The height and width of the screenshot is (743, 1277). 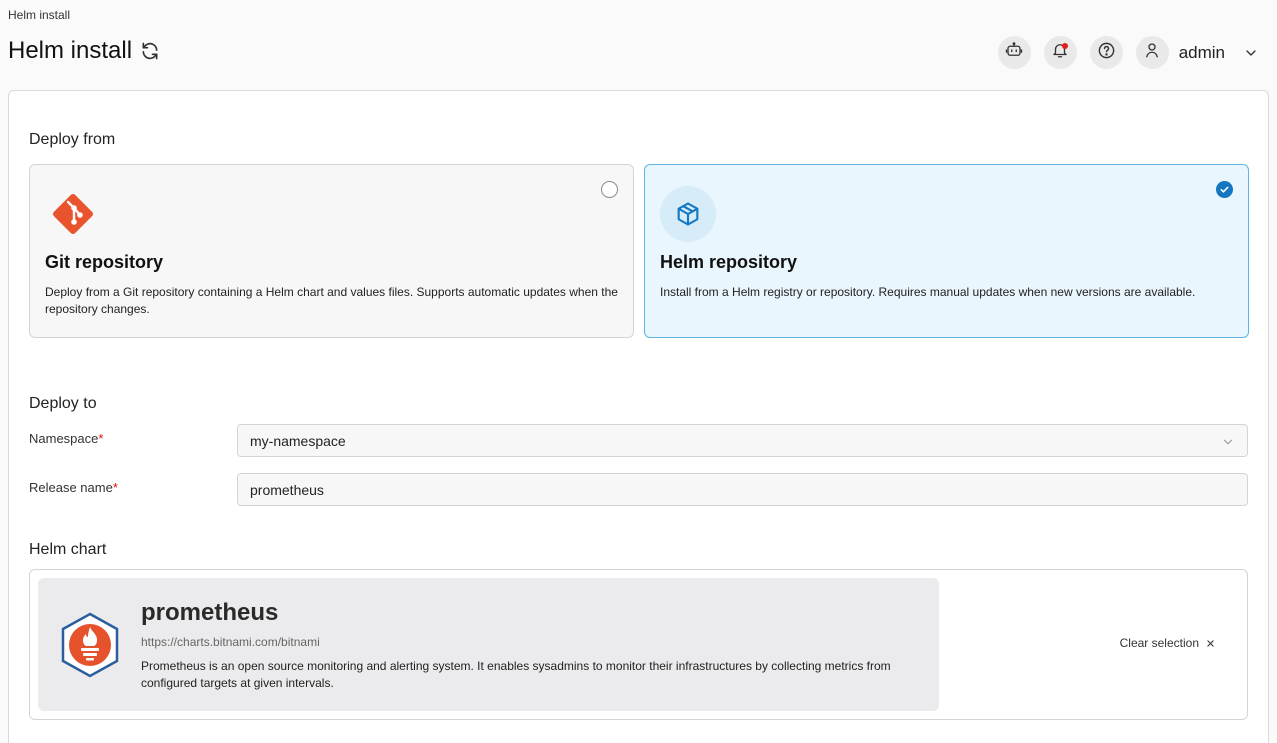 I want to click on namespace-select: my-namespace, so click(x=742, y=440).